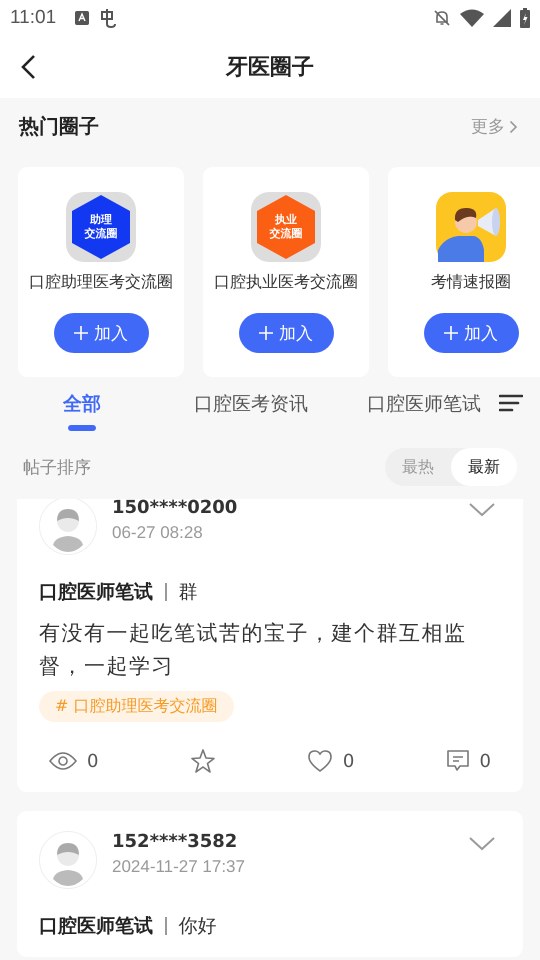  I want to click on circle-name: 口腔助理医考交流圈, so click(101, 282).